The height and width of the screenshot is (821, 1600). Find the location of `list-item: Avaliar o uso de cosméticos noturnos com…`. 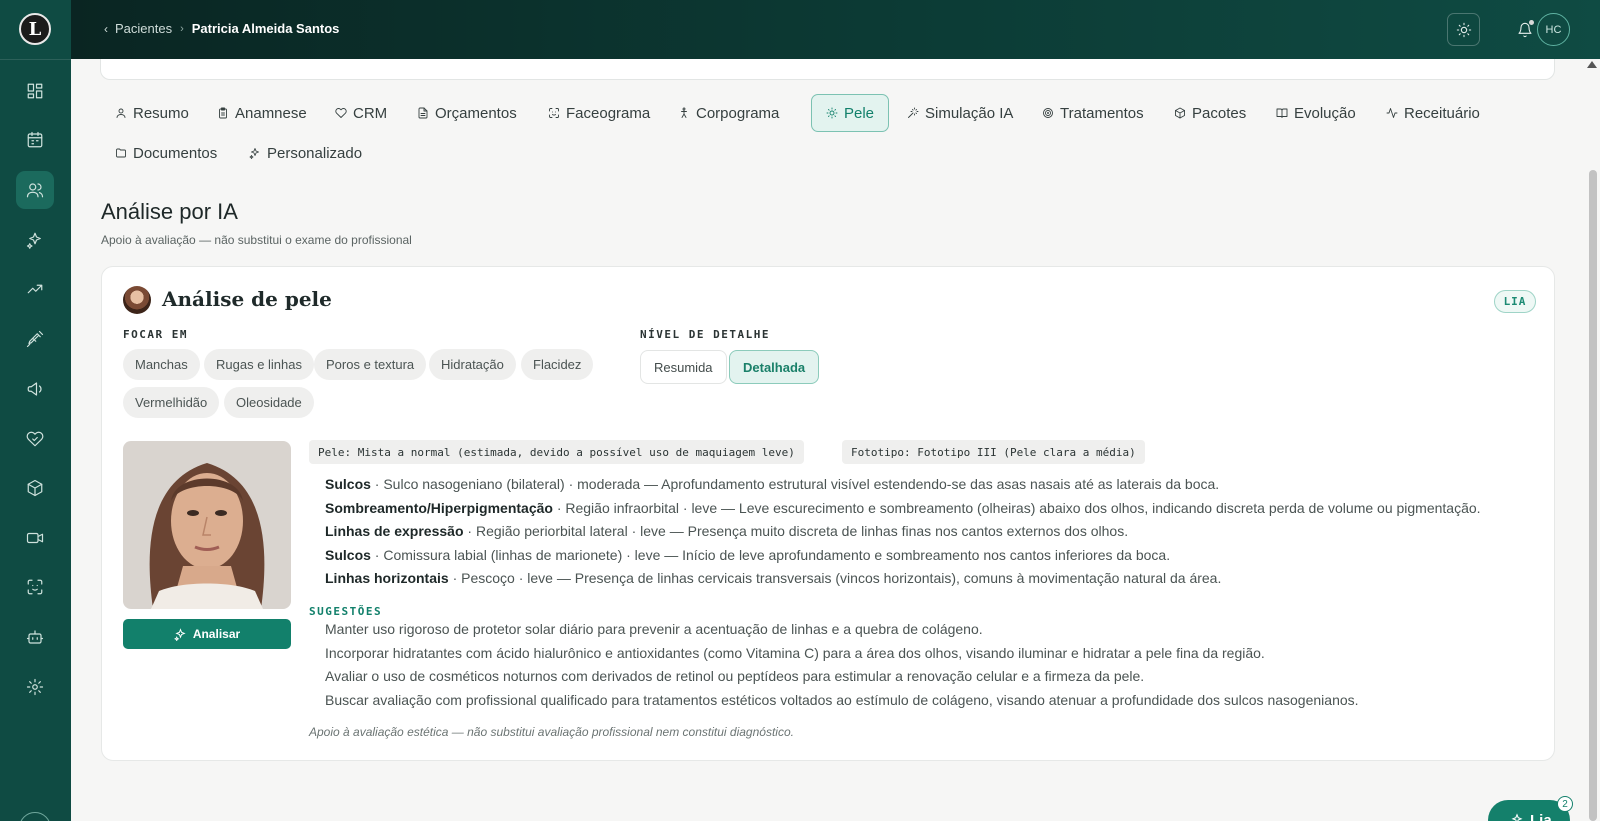

list-item: Avaliar o uso de cosméticos noturnos com… is located at coordinates (735, 676).